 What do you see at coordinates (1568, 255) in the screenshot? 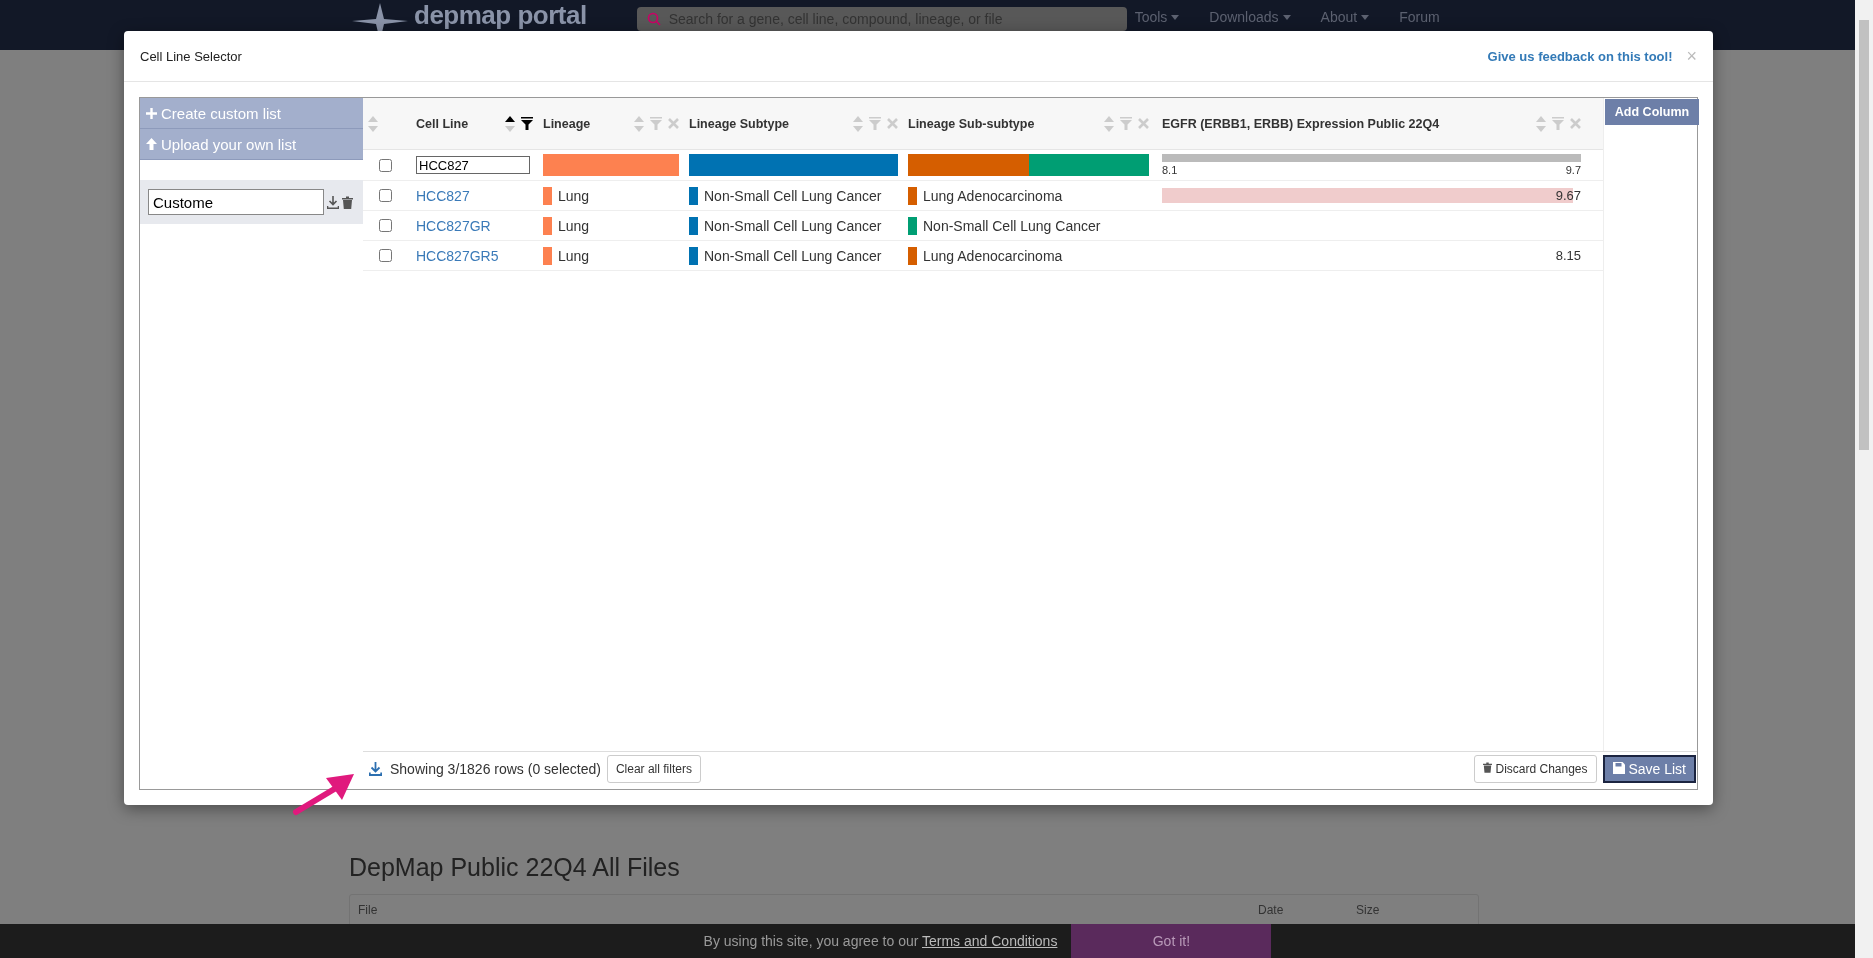
I see `table-cell: 8.15` at bounding box center [1568, 255].